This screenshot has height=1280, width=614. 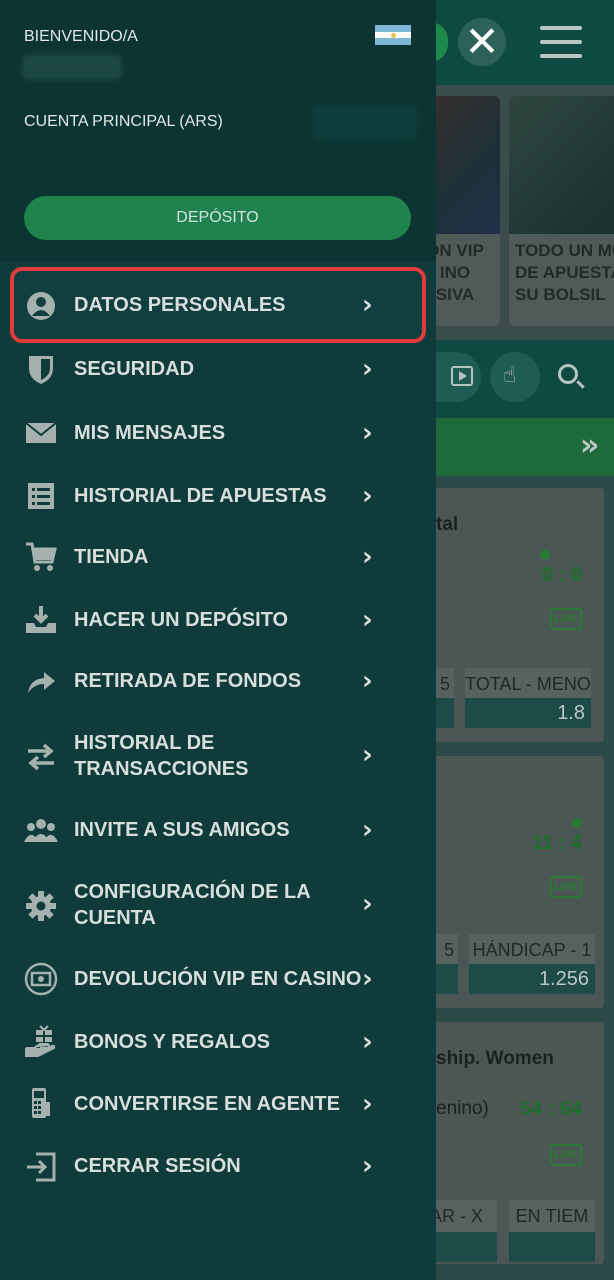 I want to click on username-redacted, so click(x=72, y=67).